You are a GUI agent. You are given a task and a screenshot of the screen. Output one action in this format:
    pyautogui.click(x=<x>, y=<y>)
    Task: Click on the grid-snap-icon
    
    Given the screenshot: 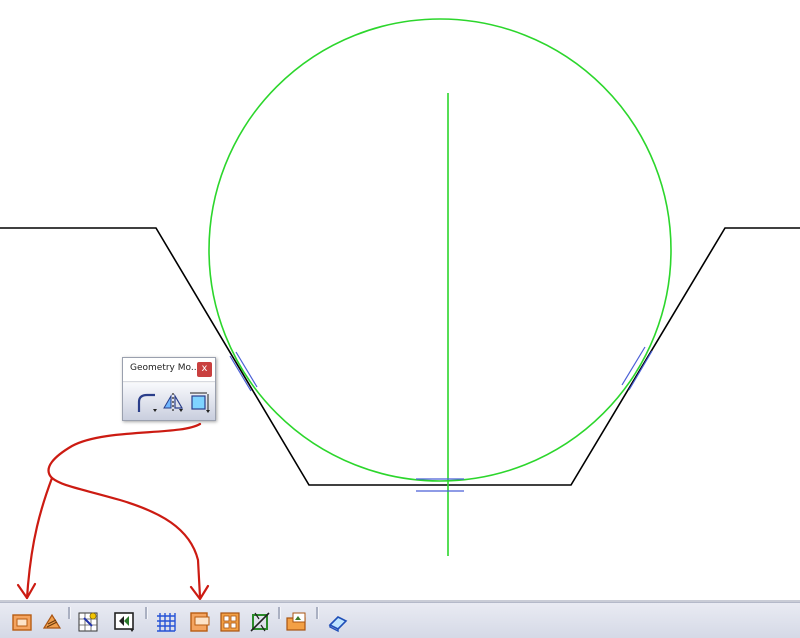 What is the action you would take?
    pyautogui.click(x=88, y=622)
    